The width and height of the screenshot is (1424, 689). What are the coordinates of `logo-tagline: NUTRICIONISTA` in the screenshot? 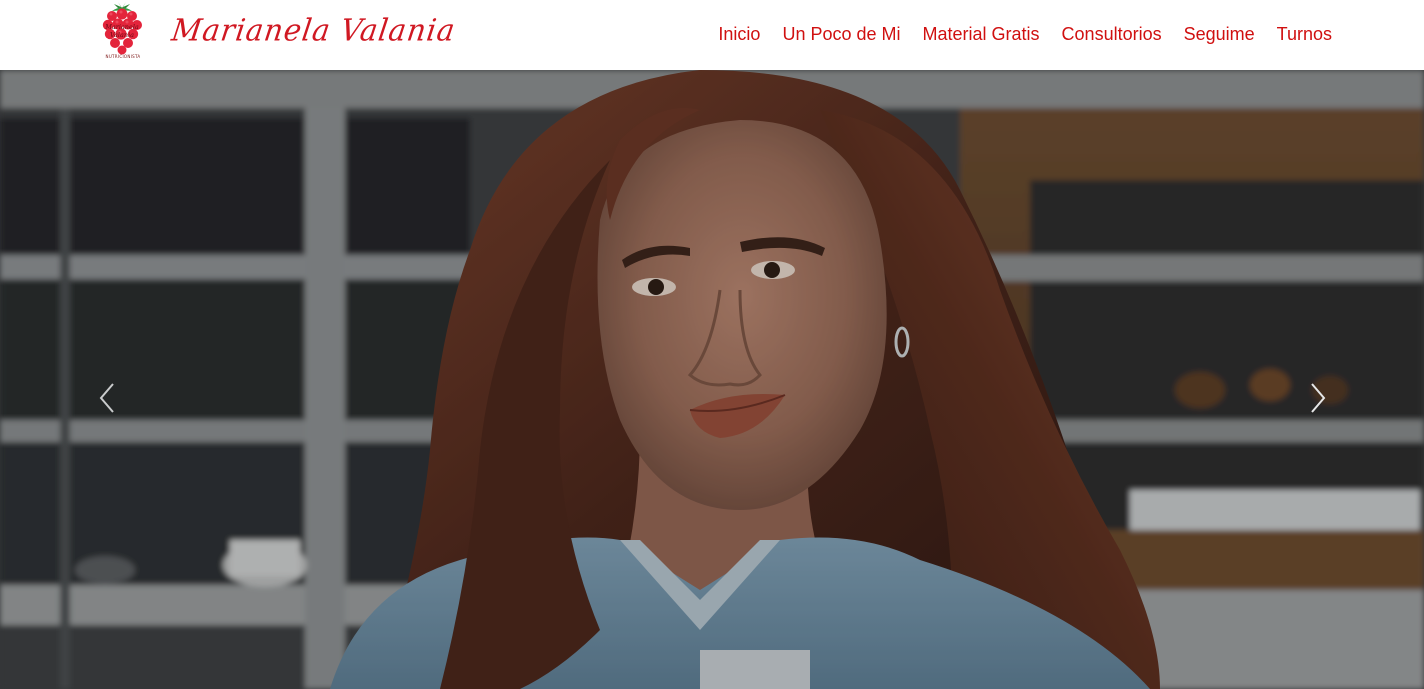 It's located at (123, 56).